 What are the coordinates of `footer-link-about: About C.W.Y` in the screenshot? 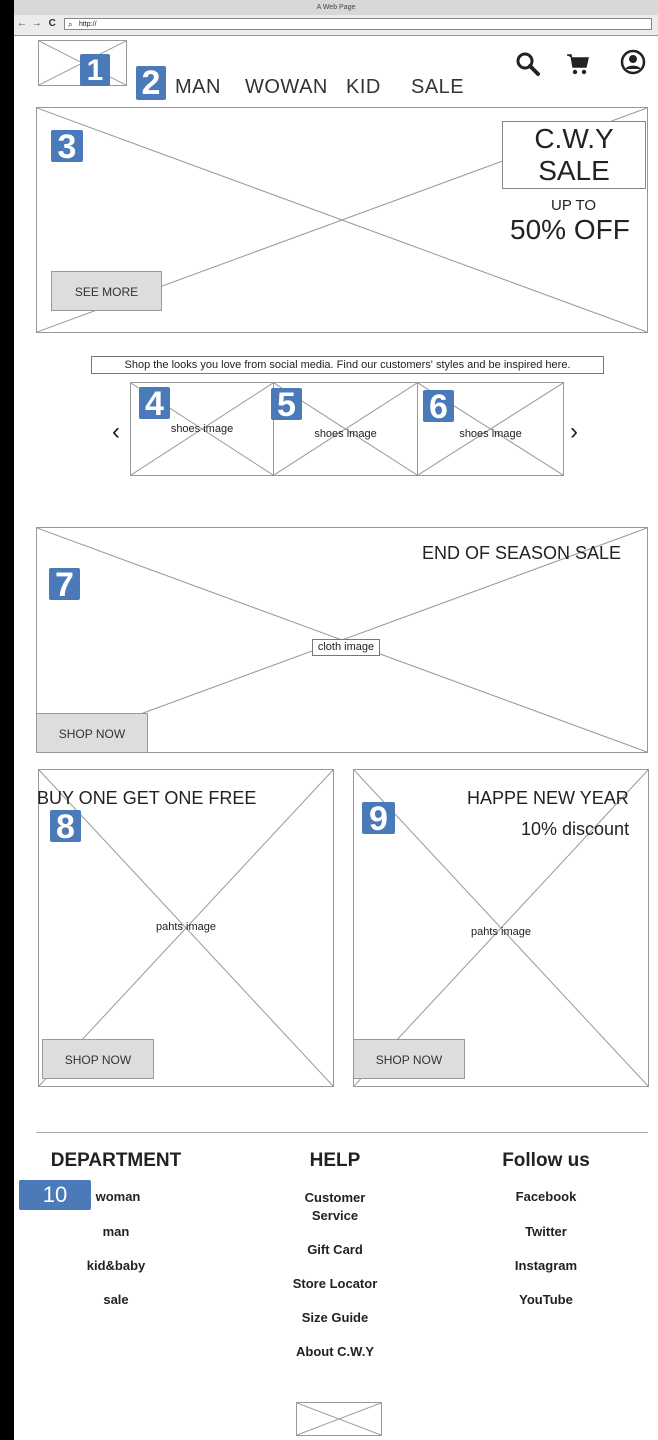 It's located at (335, 1351).